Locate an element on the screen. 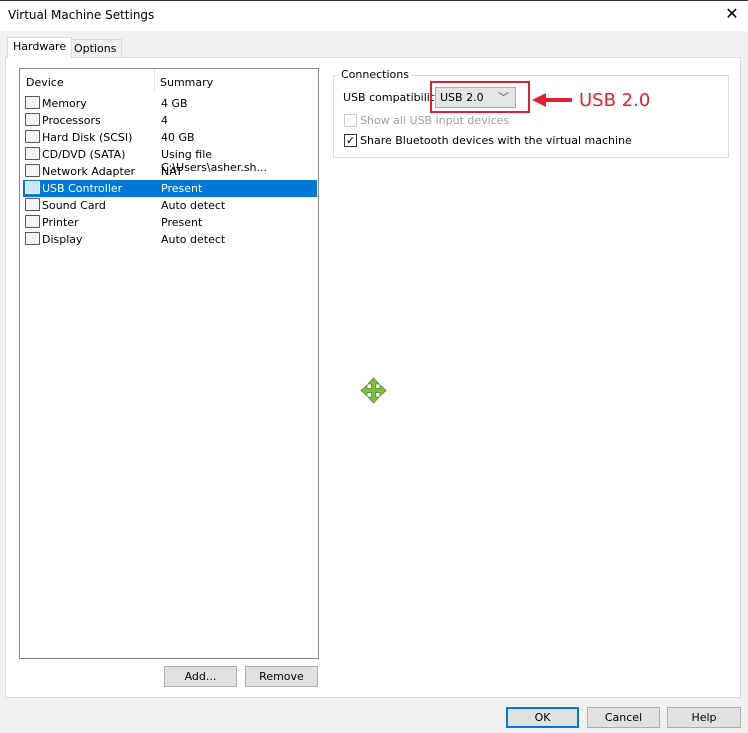 This screenshot has width=748, height=733. cancel-button: Cancel is located at coordinates (623, 717).